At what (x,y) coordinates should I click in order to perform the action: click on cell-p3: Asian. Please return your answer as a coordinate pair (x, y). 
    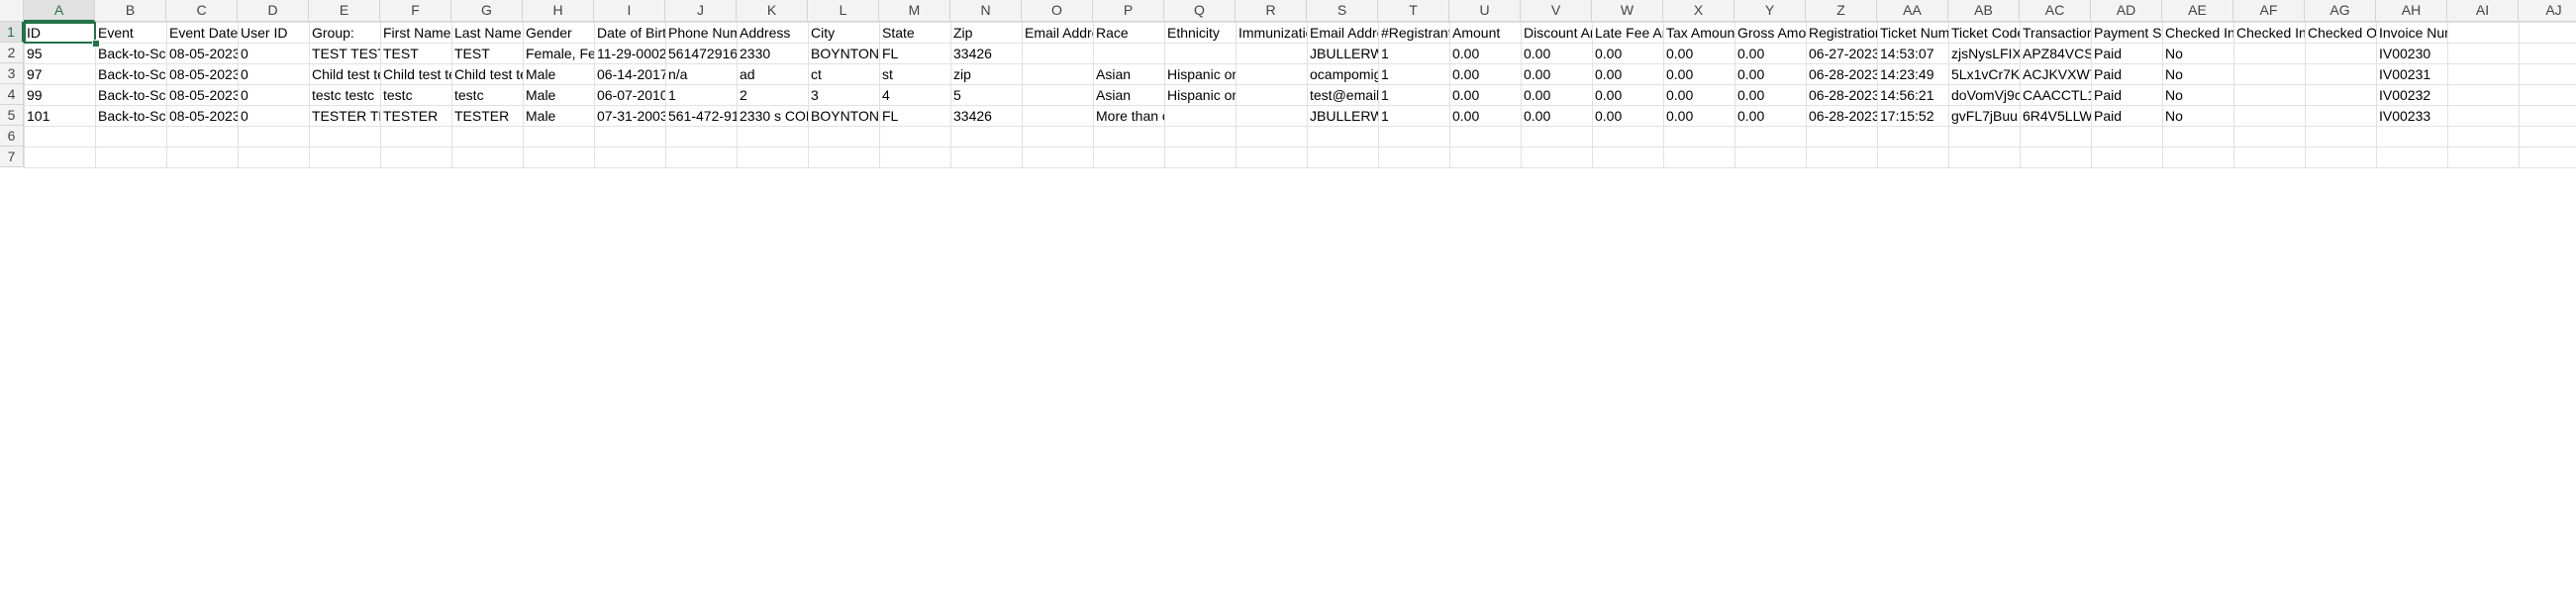
    Looking at the image, I should click on (1129, 74).